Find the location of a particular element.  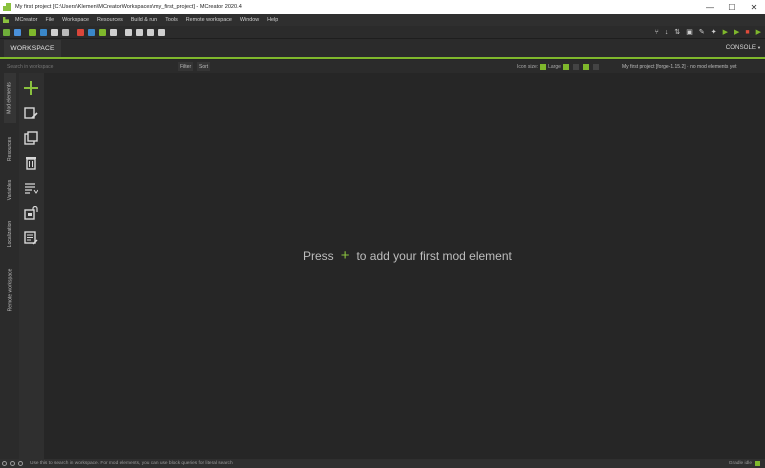

side-tab-remote-workspace: Remote workspace is located at coordinates (10, 290).